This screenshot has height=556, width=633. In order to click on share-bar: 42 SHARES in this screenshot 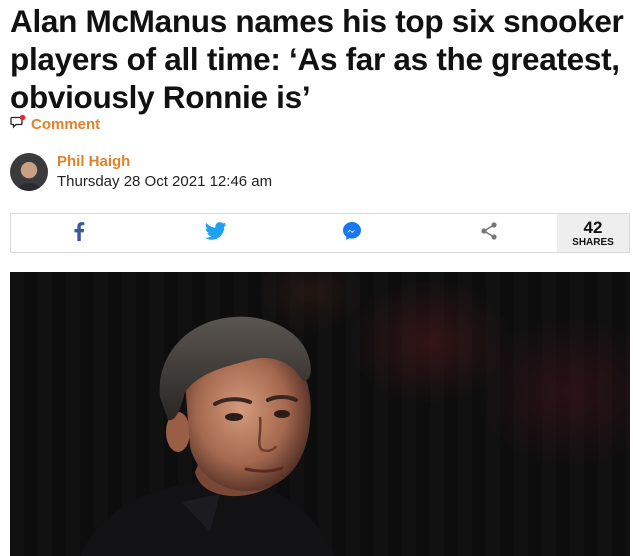, I will do `click(320, 233)`.